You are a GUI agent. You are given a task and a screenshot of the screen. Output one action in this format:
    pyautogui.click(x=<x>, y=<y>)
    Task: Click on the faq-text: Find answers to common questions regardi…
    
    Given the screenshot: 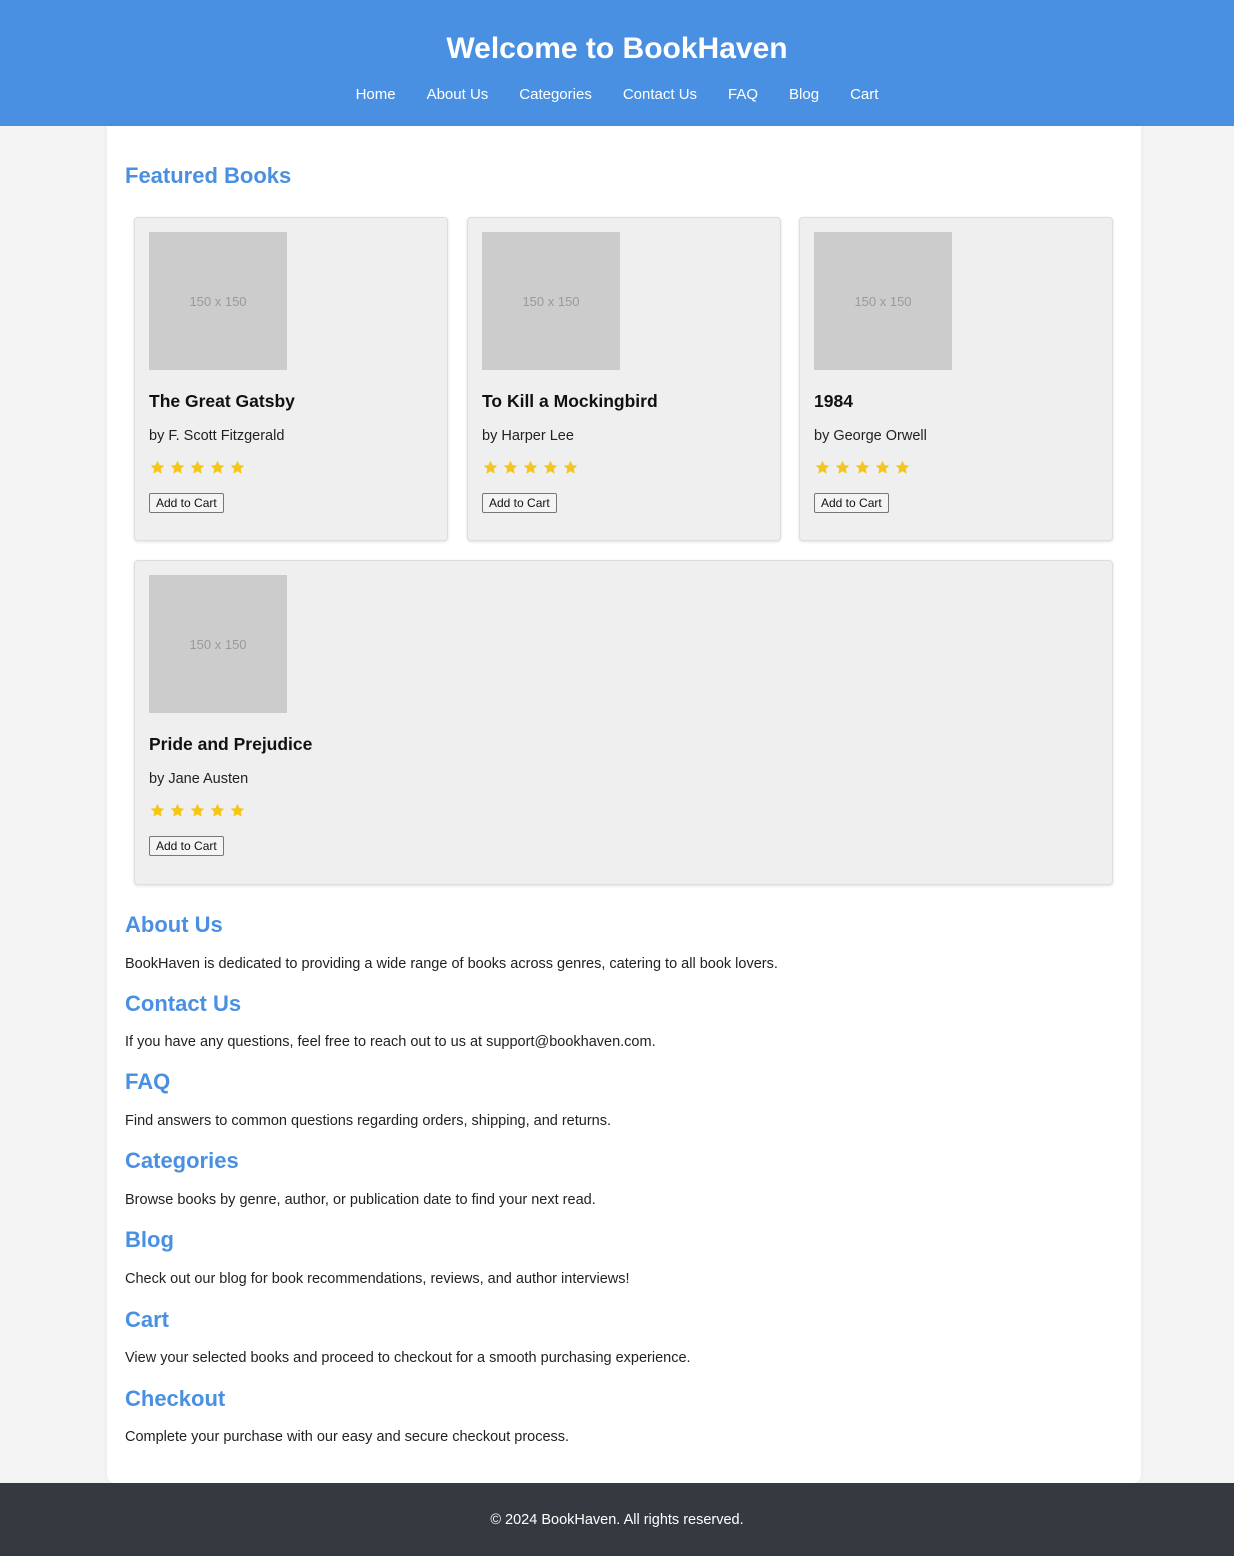 What is the action you would take?
    pyautogui.click(x=368, y=1121)
    